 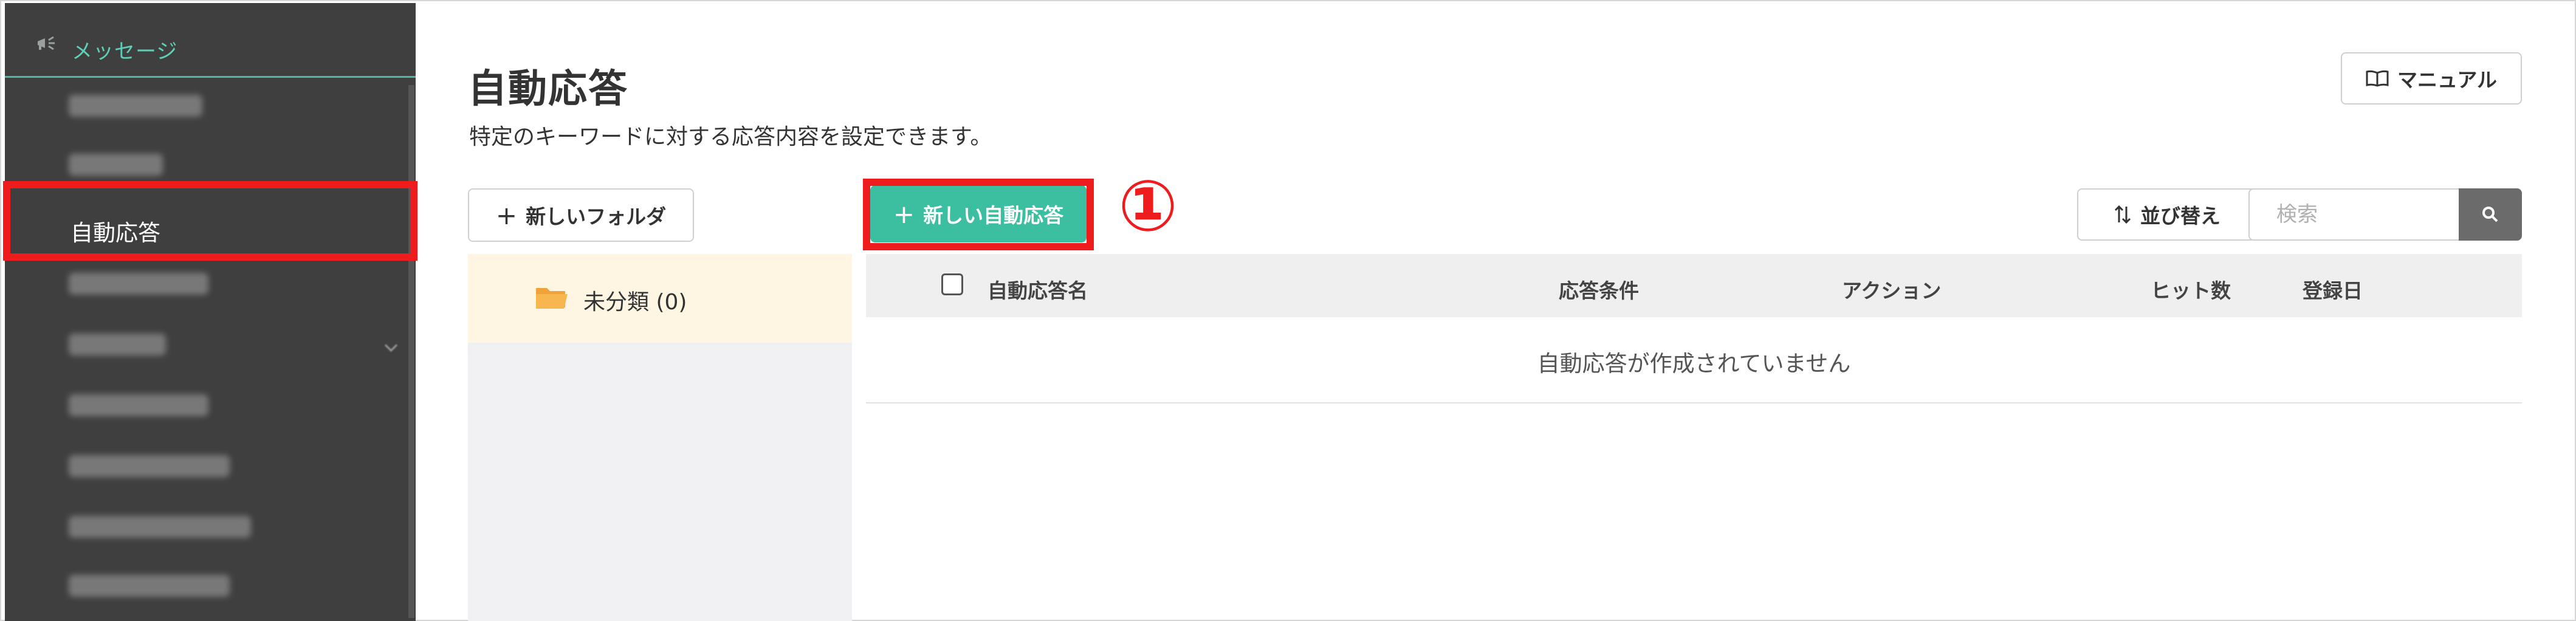 I want to click on table-empty-row: 自動応答が作成されていません, so click(x=1694, y=360).